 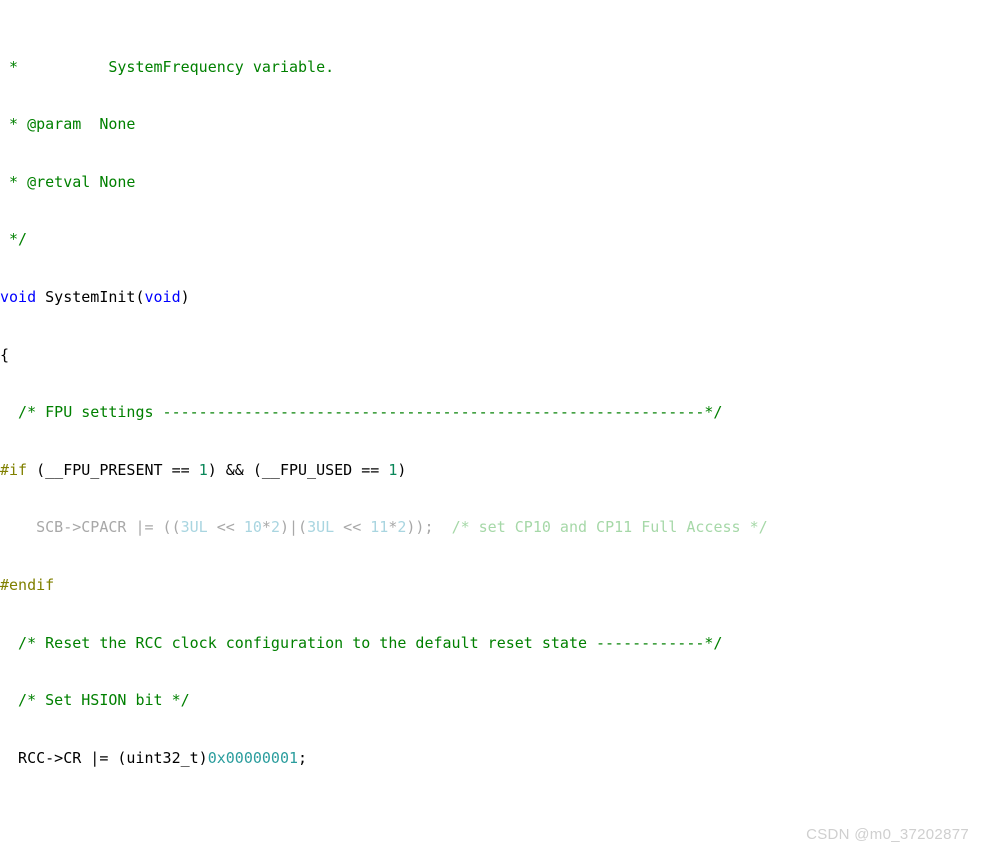 What do you see at coordinates (27, 584) in the screenshot?
I see `code-token: #endif` at bounding box center [27, 584].